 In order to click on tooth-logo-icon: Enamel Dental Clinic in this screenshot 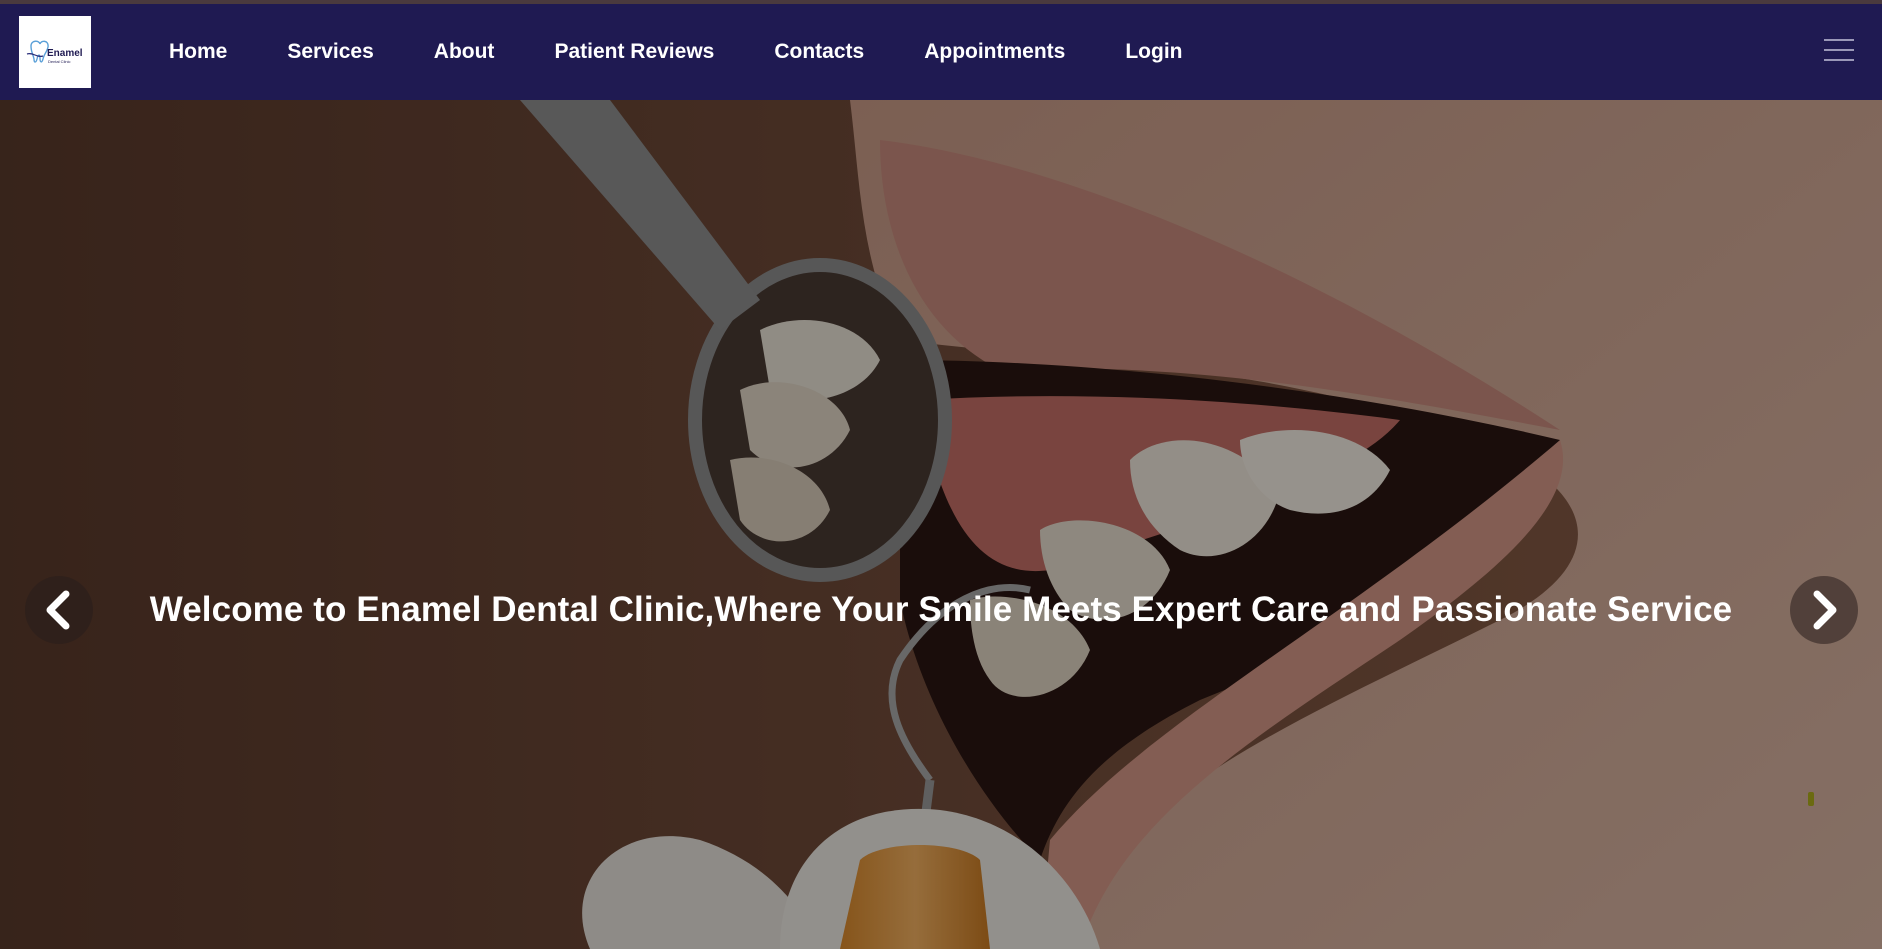, I will do `click(54, 52)`.